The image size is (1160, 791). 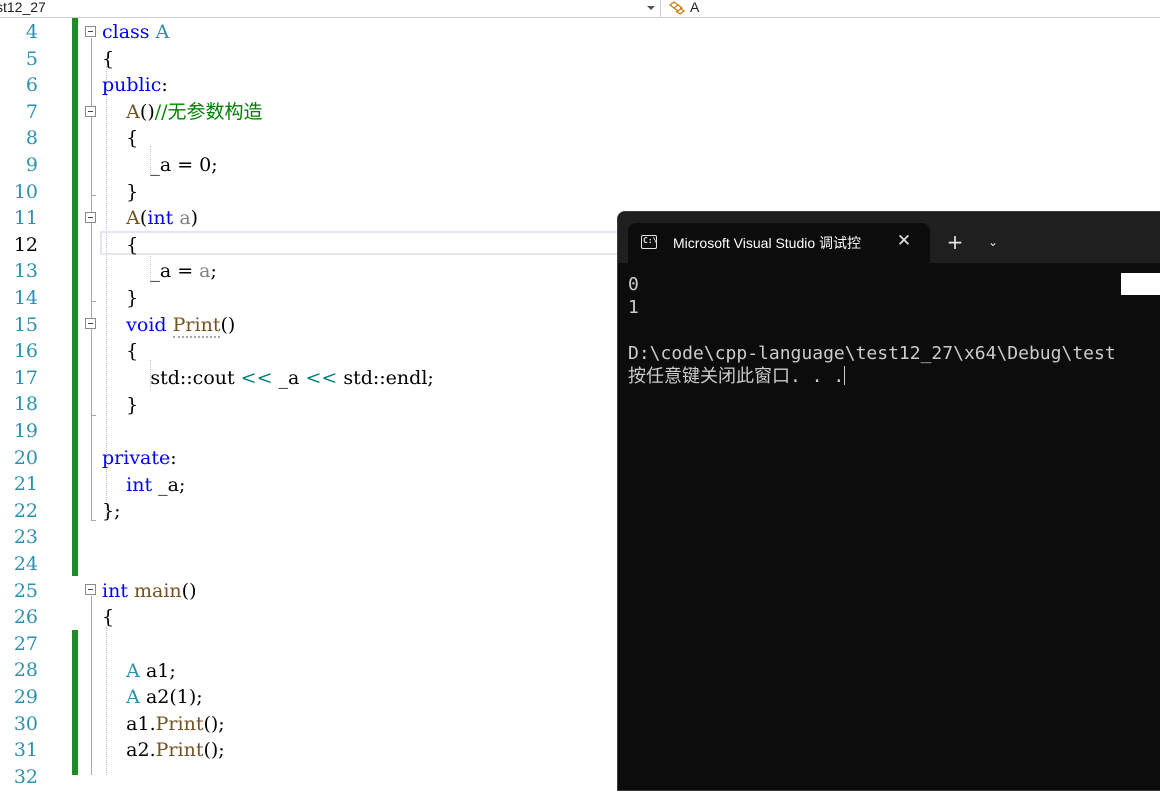 What do you see at coordinates (25, 431) in the screenshot?
I see `line-number: 19` at bounding box center [25, 431].